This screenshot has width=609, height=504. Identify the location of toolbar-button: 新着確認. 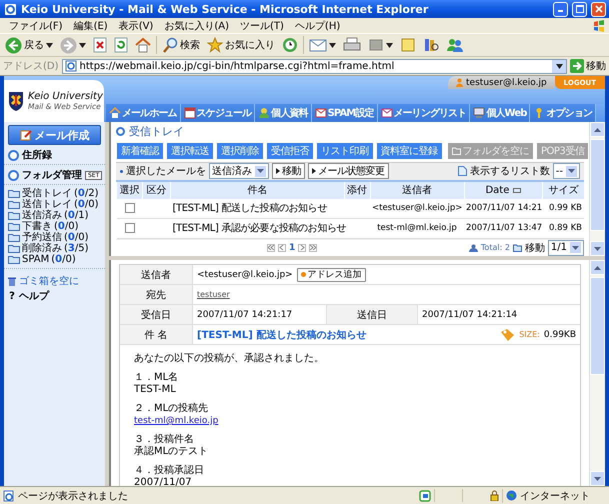
(140, 151).